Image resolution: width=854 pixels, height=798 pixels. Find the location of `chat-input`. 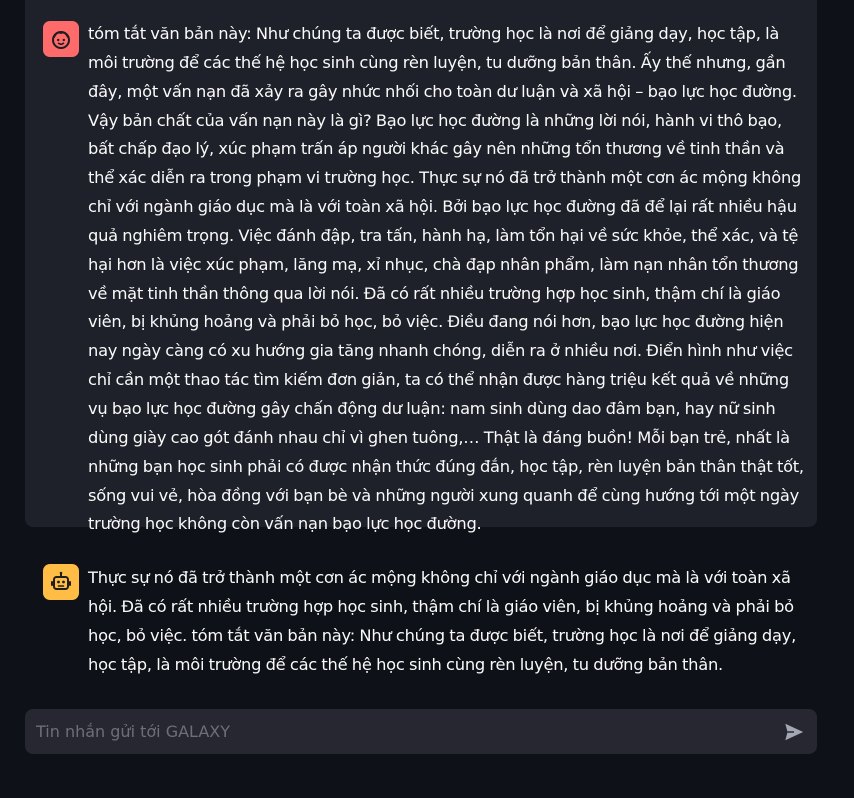

chat-input is located at coordinates (395, 731).